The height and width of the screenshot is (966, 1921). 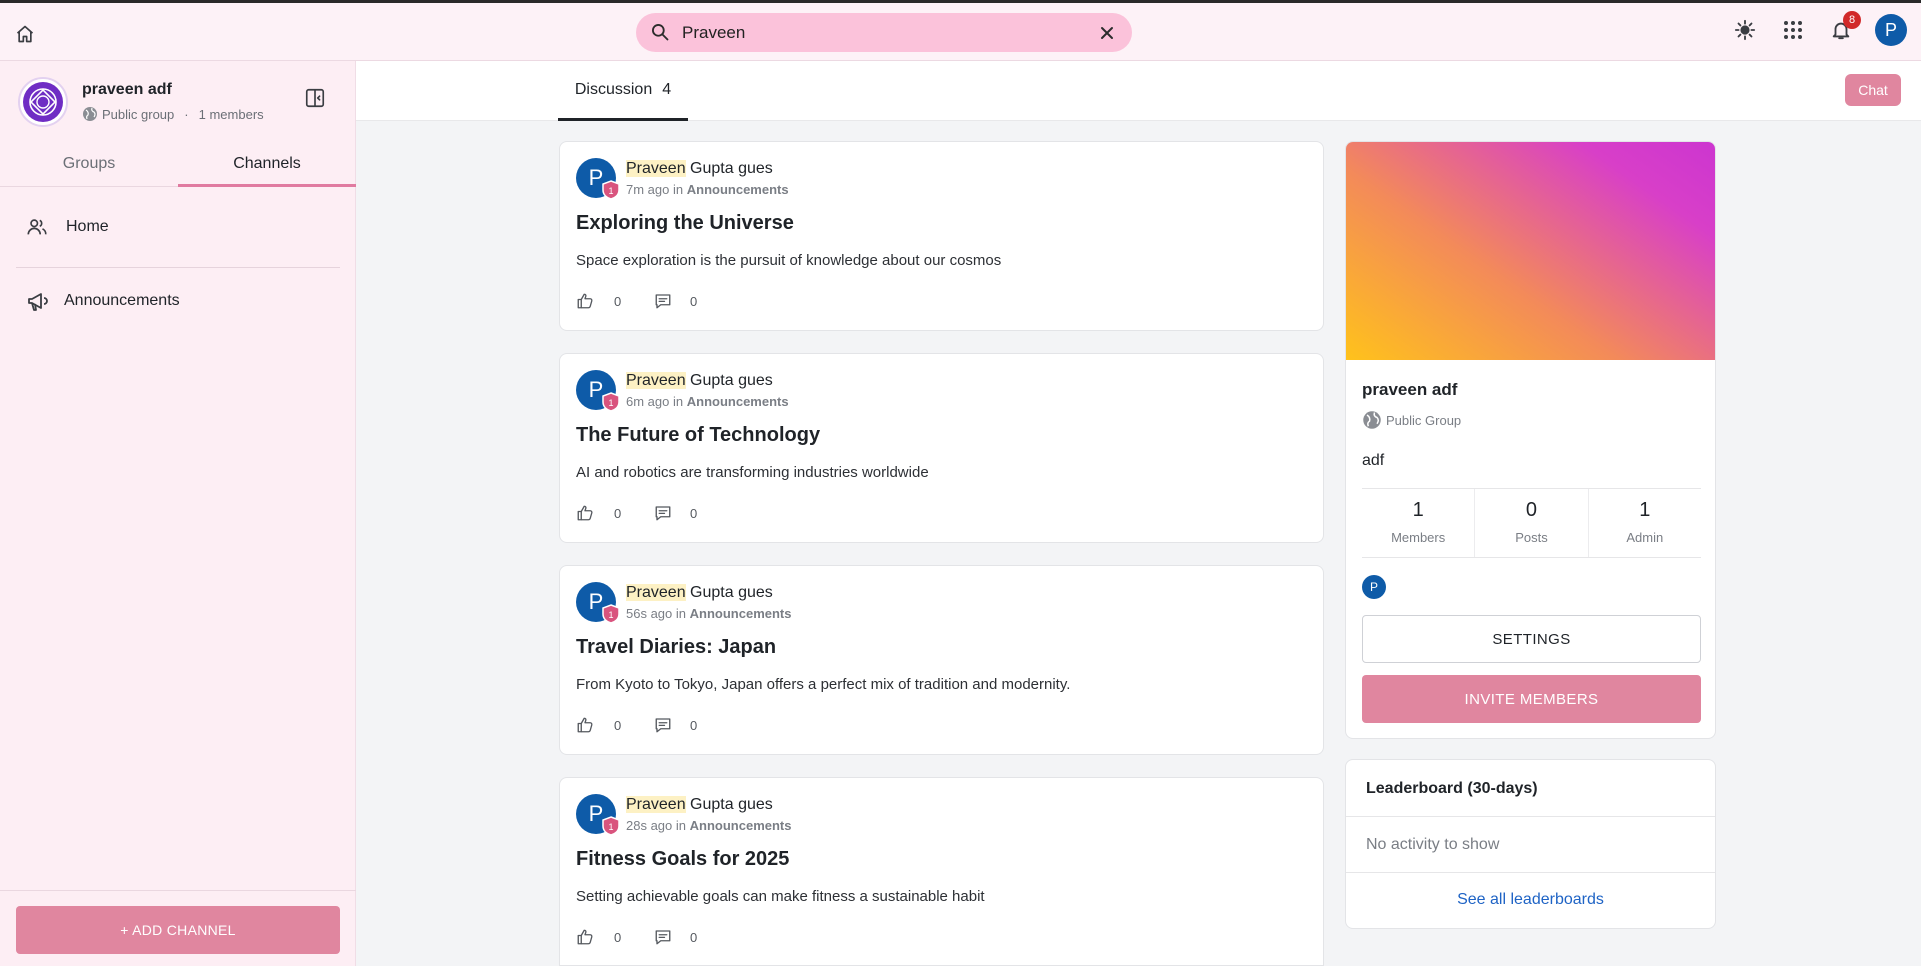 I want to click on post-title: Travel Diaries: Japan, so click(x=676, y=647).